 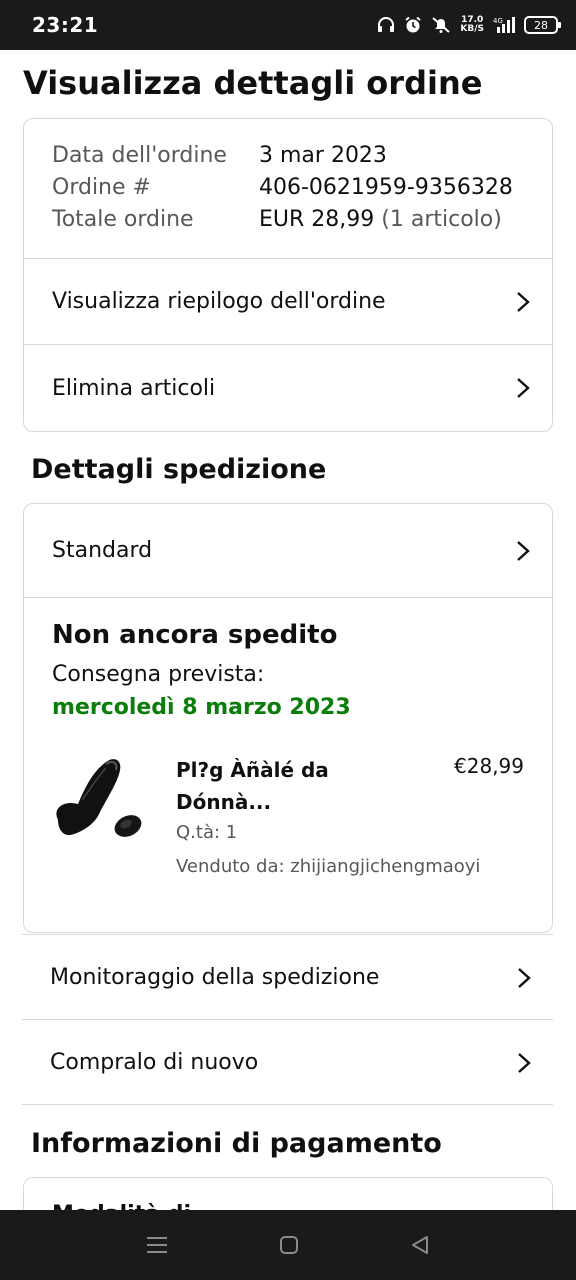 I want to click on mute-icon, so click(x=441, y=25).